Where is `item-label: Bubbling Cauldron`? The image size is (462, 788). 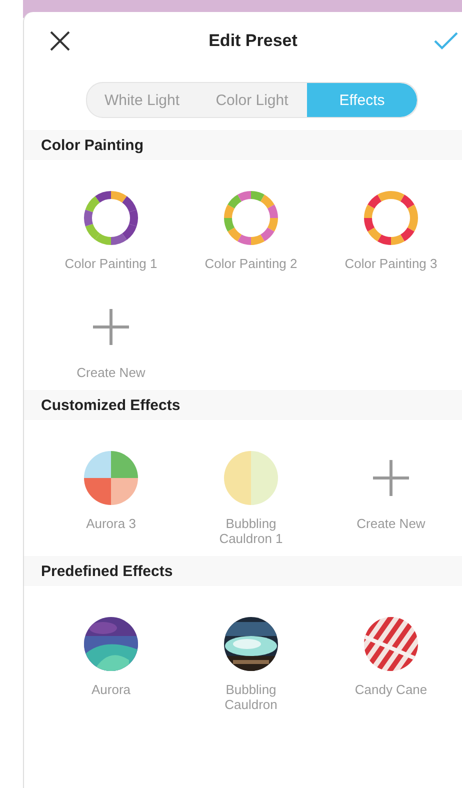 item-label: Bubbling Cauldron is located at coordinates (251, 697).